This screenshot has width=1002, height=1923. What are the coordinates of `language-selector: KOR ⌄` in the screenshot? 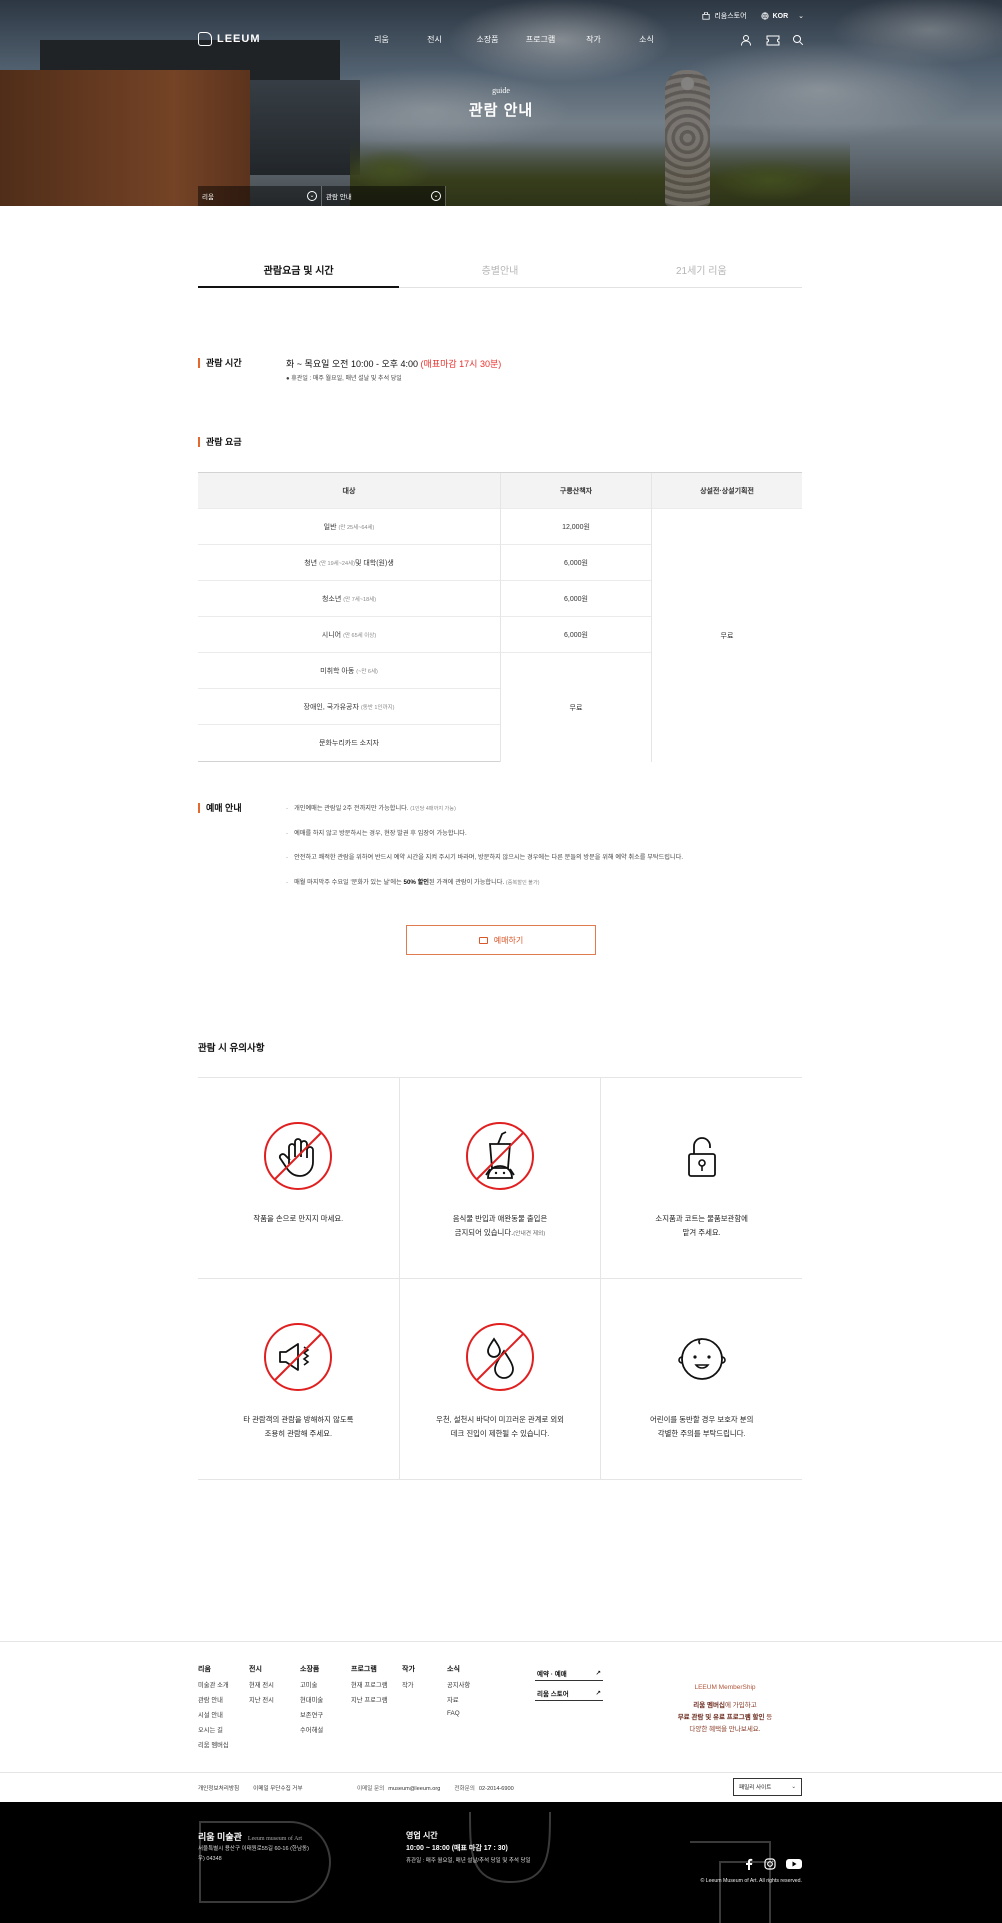 It's located at (782, 16).